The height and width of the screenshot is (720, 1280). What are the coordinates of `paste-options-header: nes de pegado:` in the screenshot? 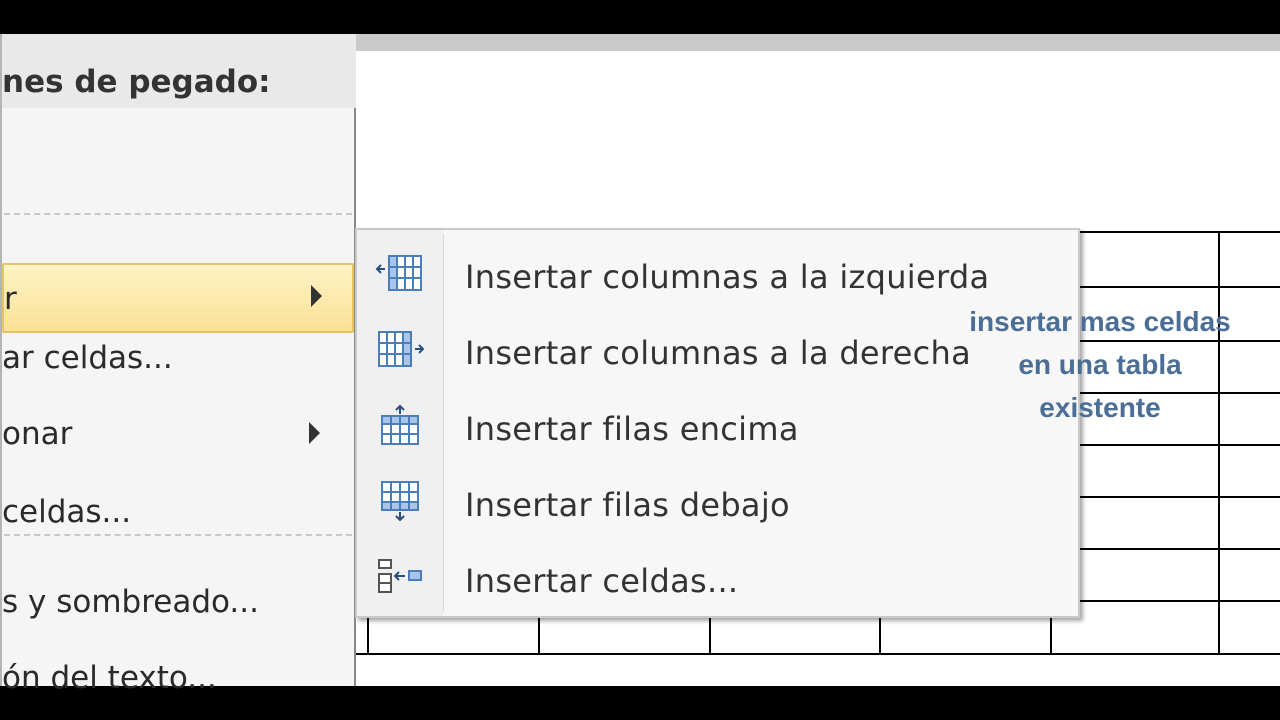 It's located at (179, 71).